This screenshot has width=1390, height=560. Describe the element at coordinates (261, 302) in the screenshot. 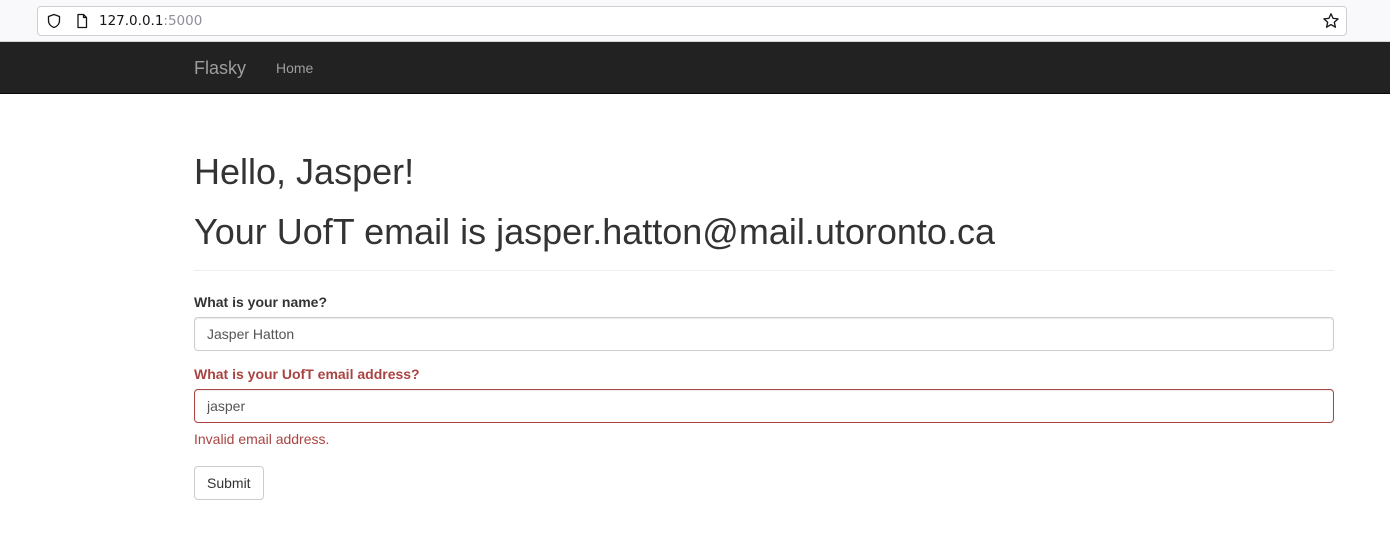

I see `name-label: What is your name?` at that location.